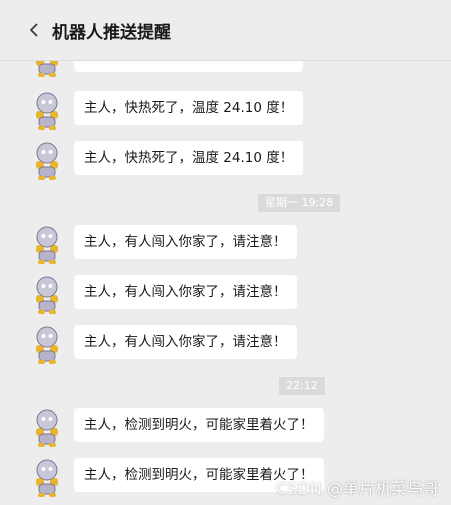 The image size is (451, 505). I want to click on csdn-watermark: CSDN @单片机菜鸟哥, so click(357, 488).